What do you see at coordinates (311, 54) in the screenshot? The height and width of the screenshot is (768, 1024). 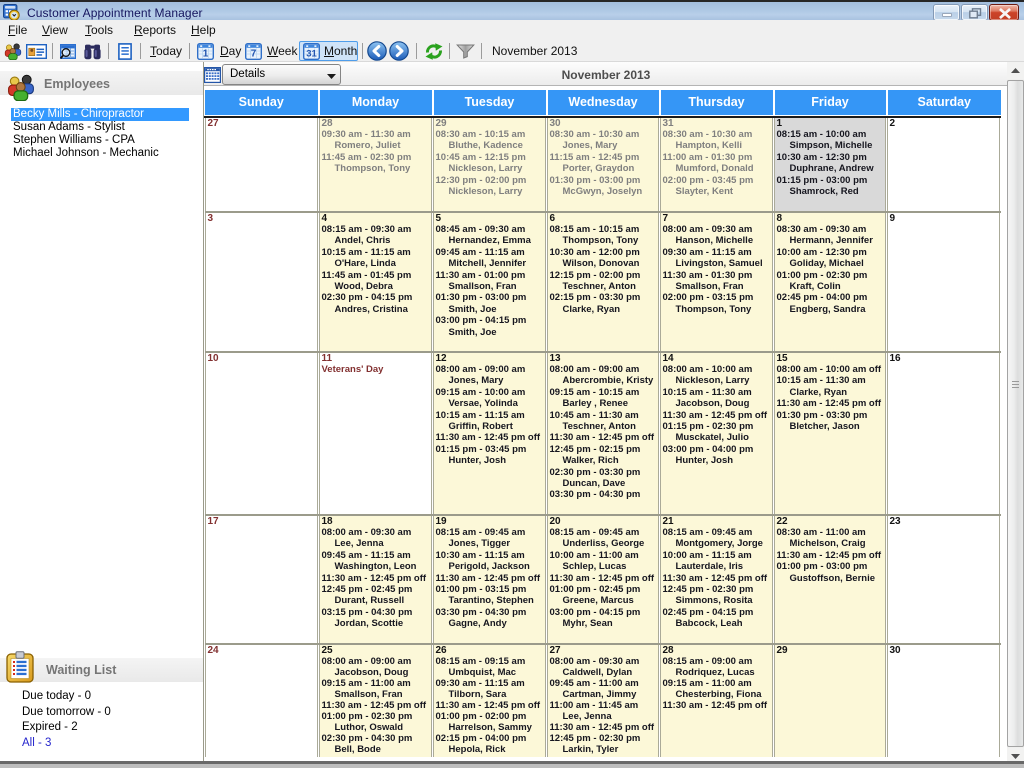 I see `svg-text: 31` at bounding box center [311, 54].